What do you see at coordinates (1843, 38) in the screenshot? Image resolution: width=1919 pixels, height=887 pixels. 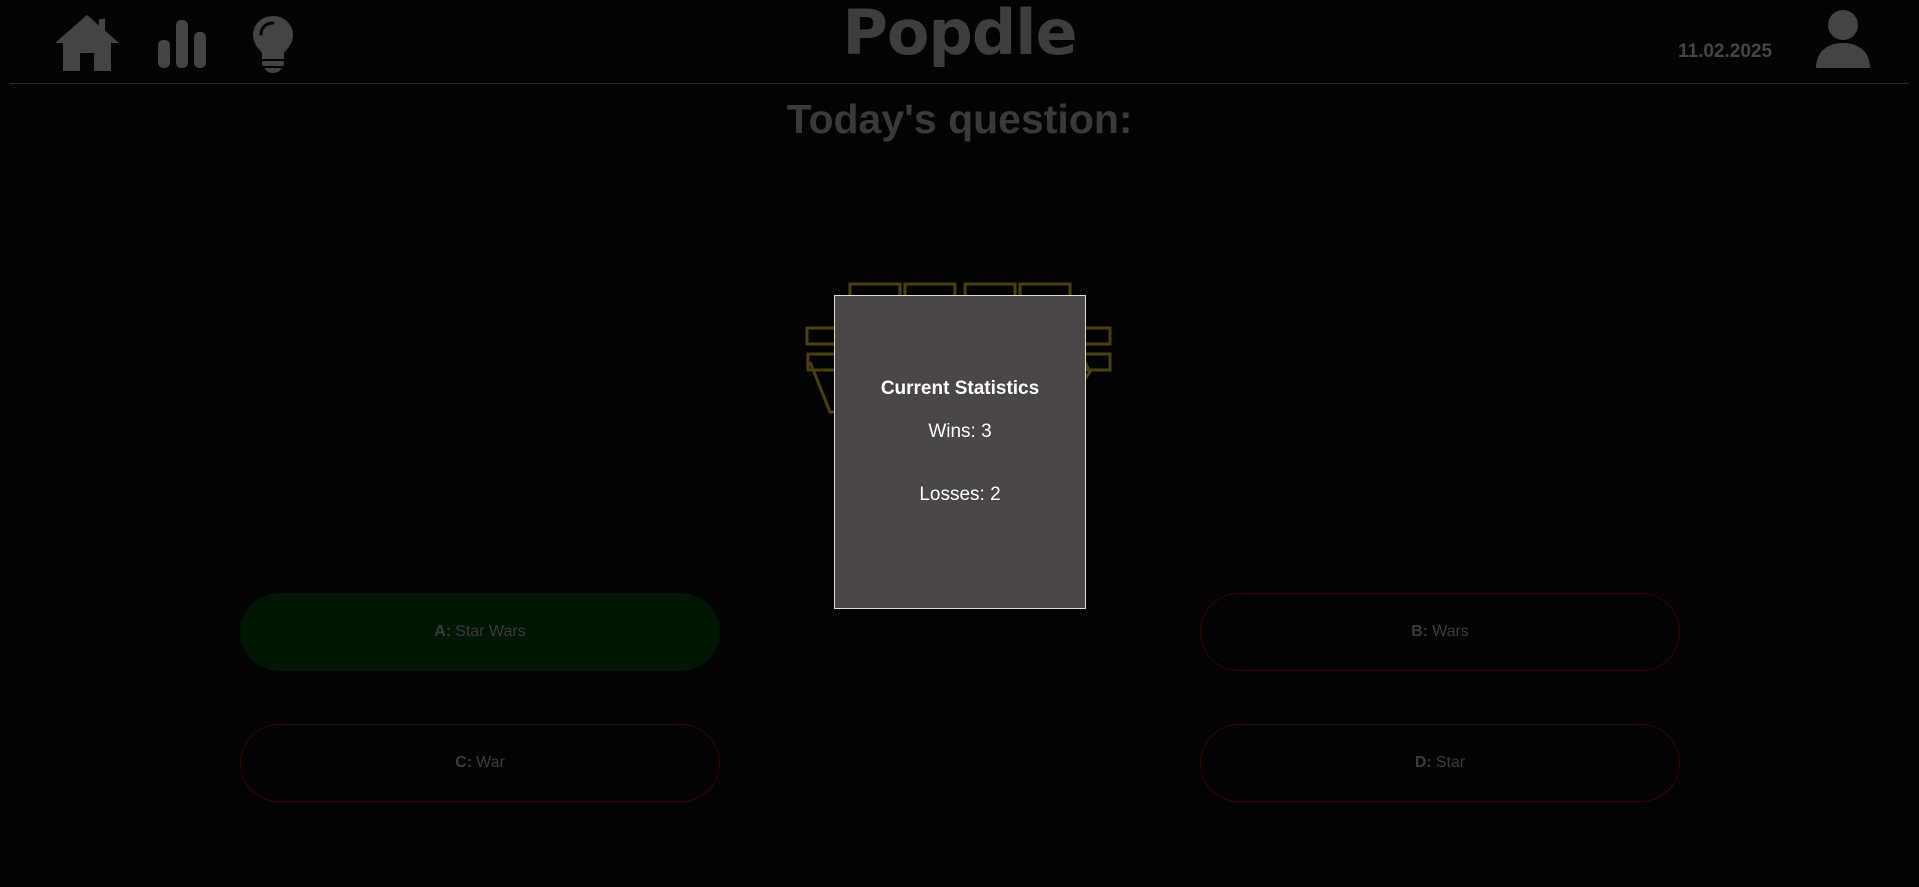 I see `user-profile-icon` at bounding box center [1843, 38].